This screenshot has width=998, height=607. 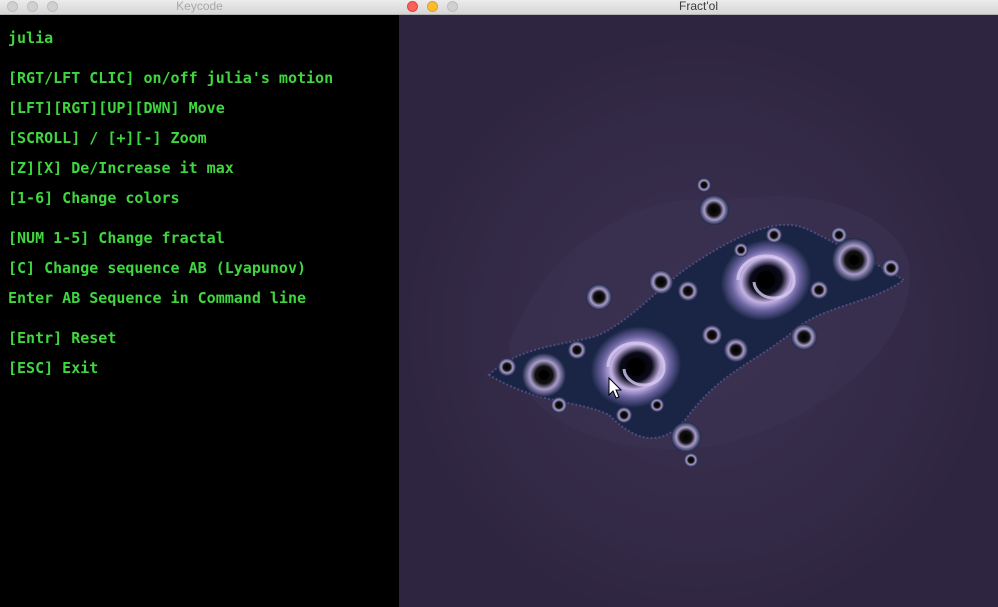 I want to click on help-line-command: Enter AB Sequence in Command line, so click(x=157, y=298).